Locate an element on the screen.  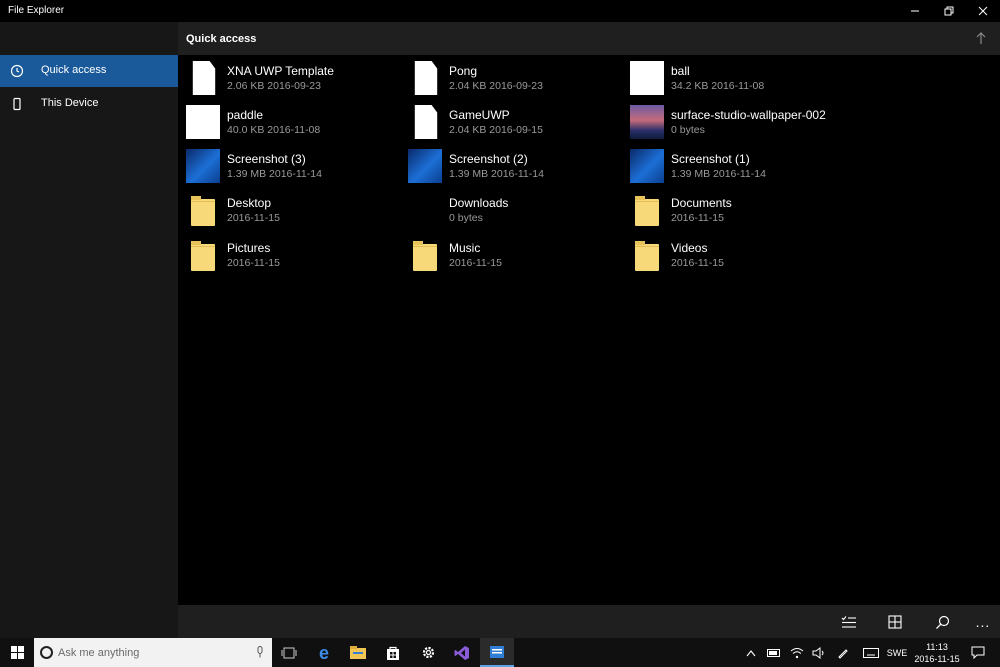
start-button is located at coordinates (17, 652).